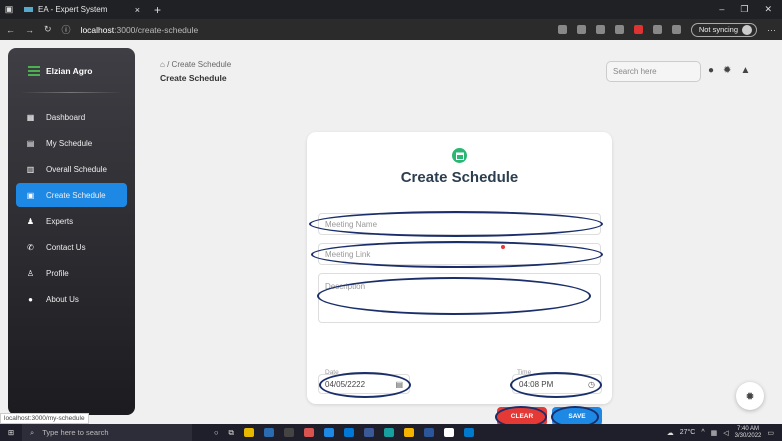  I want to click on avatar, so click(747, 29).